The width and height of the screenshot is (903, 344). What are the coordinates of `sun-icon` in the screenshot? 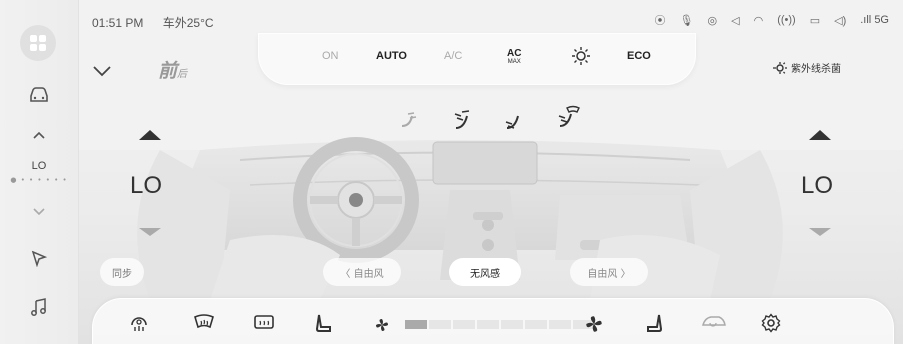 It's located at (581, 57).